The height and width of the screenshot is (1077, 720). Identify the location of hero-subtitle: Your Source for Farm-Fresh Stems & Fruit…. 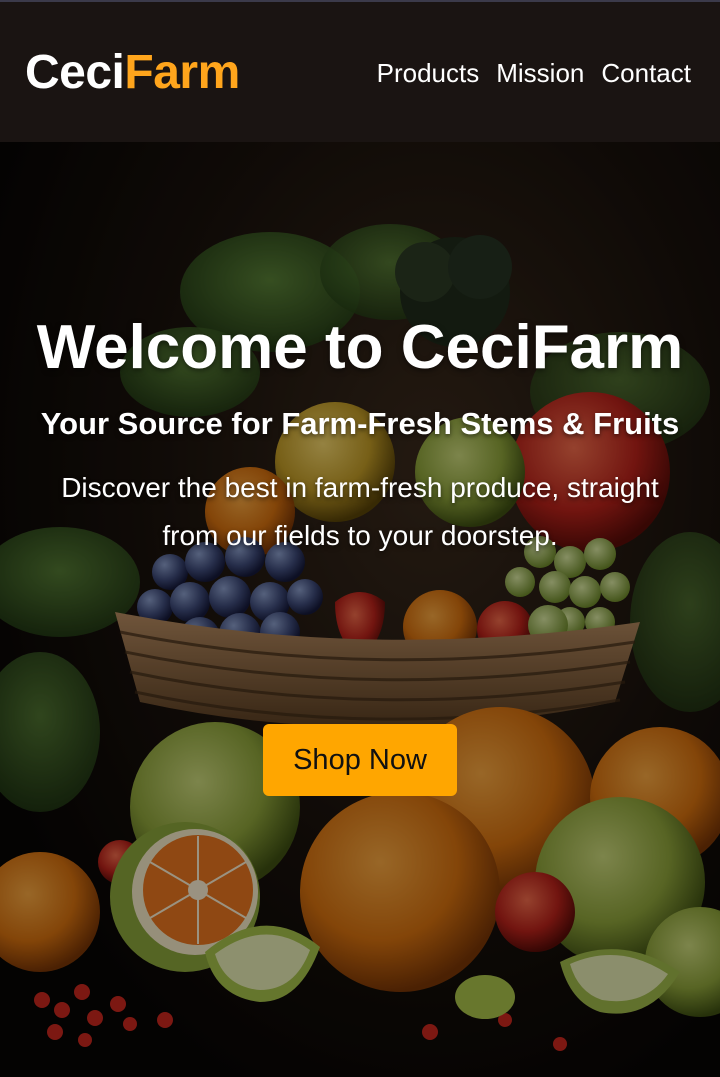
(360, 423).